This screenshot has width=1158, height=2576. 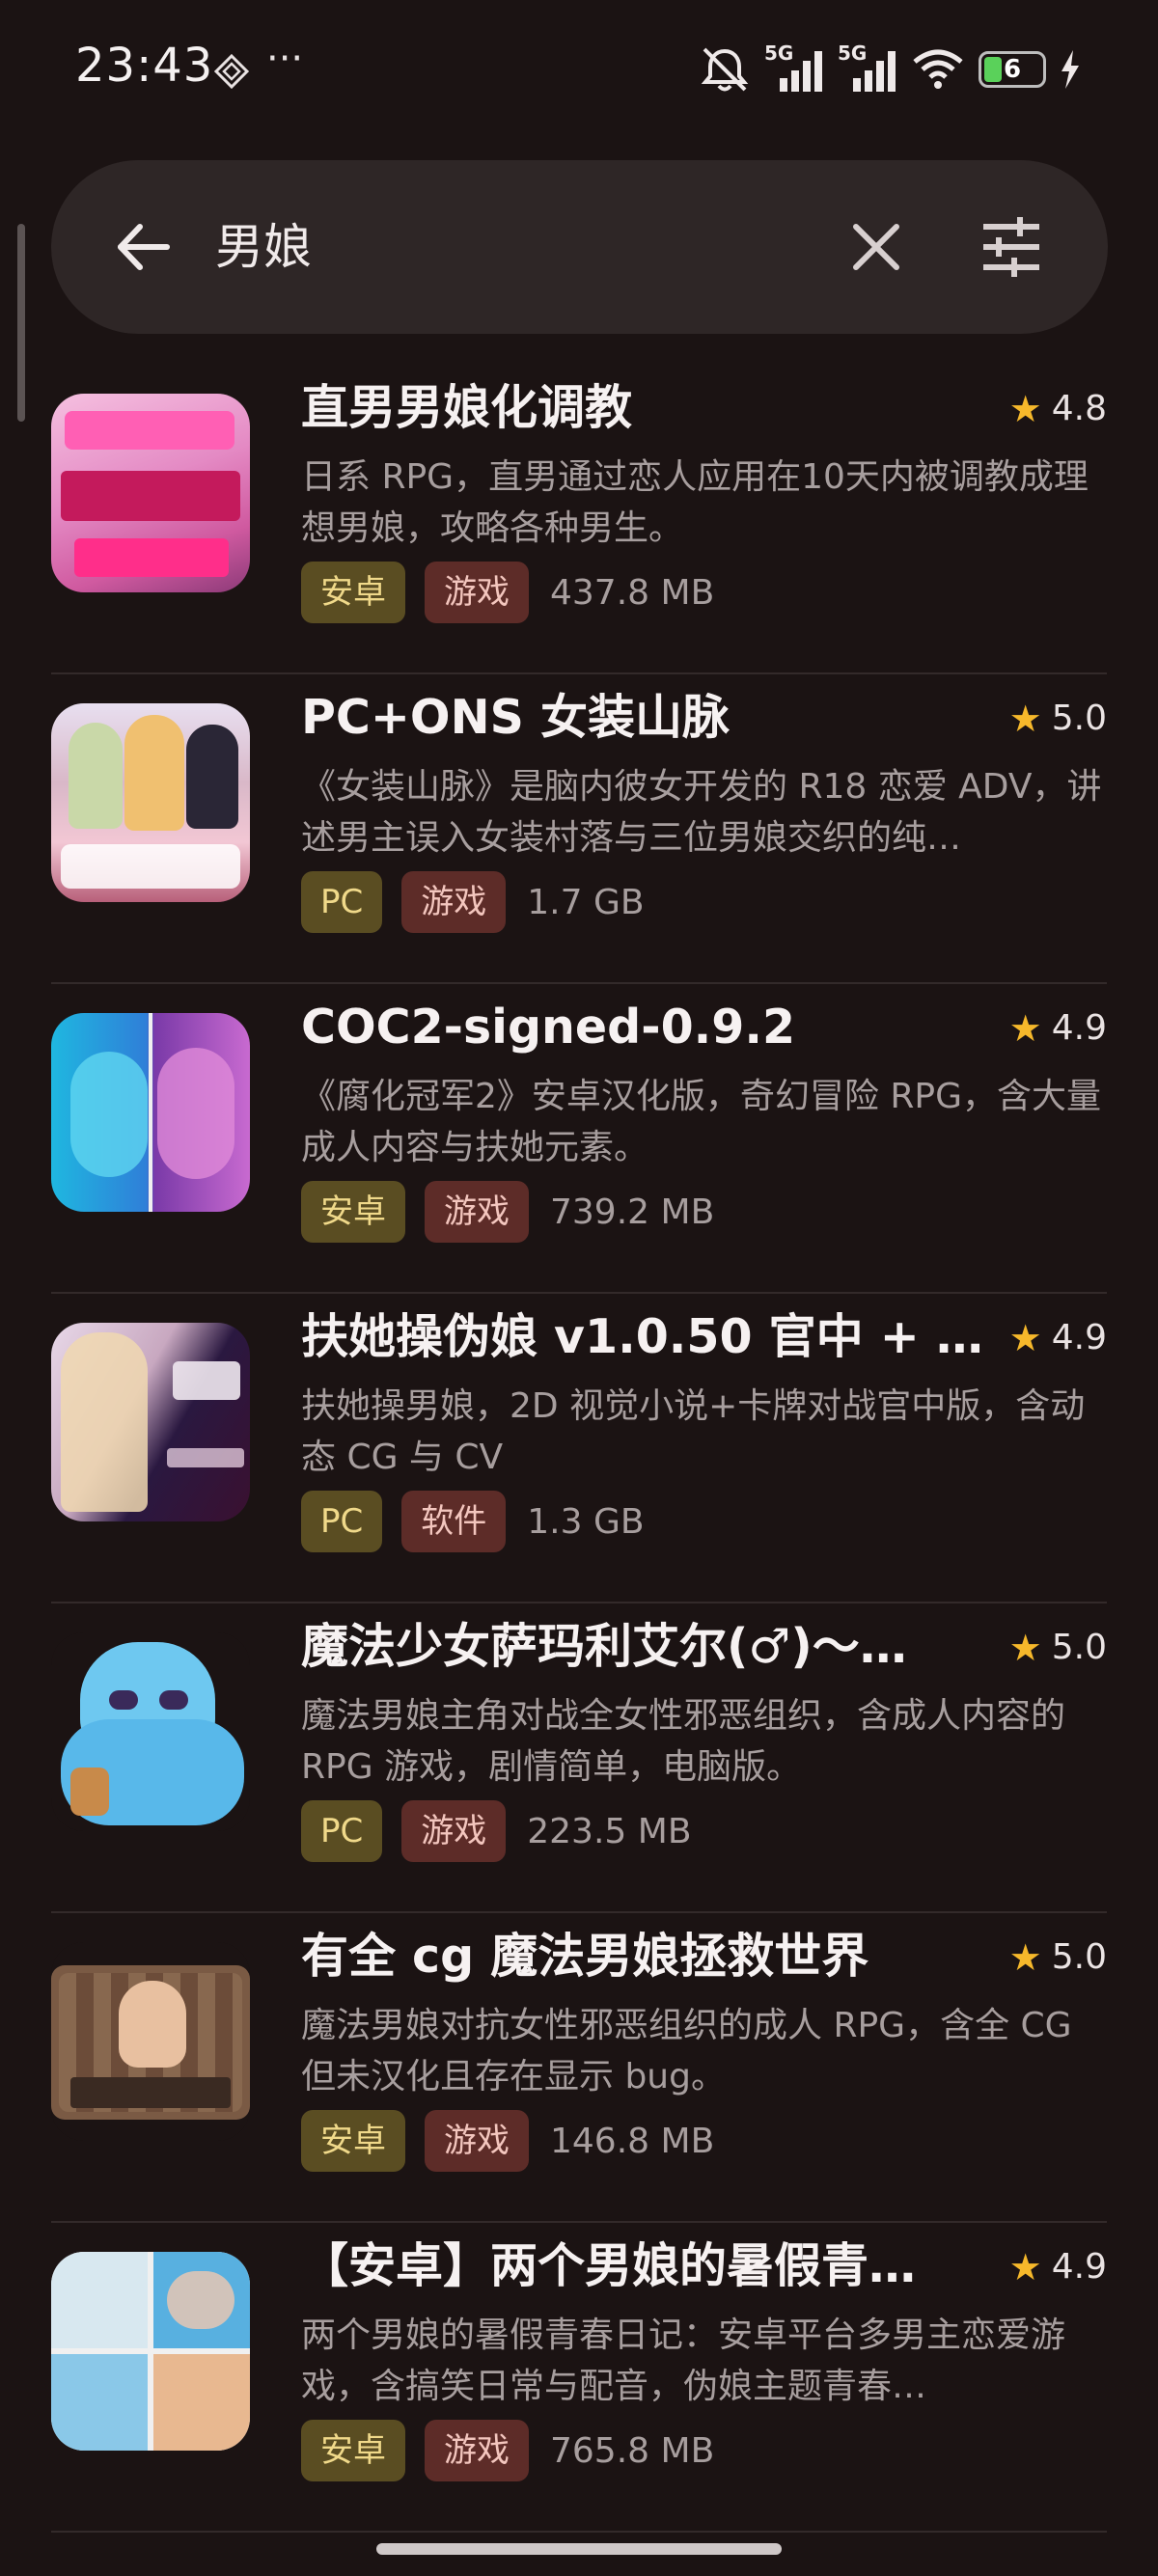 What do you see at coordinates (686, 2051) in the screenshot?
I see `app-description: 魔法男娘对抗女性邪恶组织的成人 RPG，含全 CG 但未汉化且存在显示 bug。` at bounding box center [686, 2051].